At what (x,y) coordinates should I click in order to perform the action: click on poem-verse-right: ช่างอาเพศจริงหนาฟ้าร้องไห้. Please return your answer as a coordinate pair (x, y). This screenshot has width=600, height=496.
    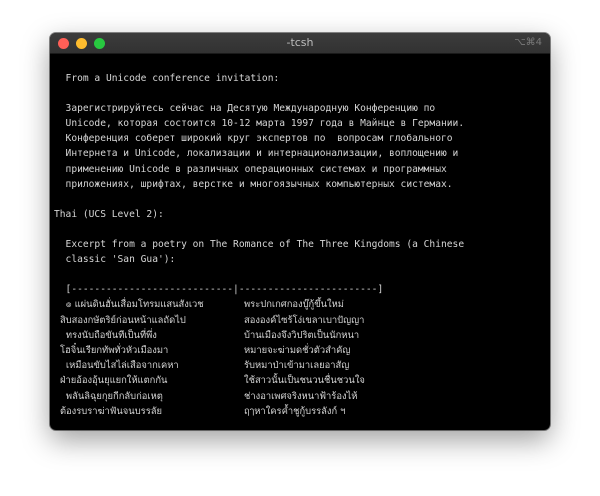
    Looking at the image, I should click on (301, 396).